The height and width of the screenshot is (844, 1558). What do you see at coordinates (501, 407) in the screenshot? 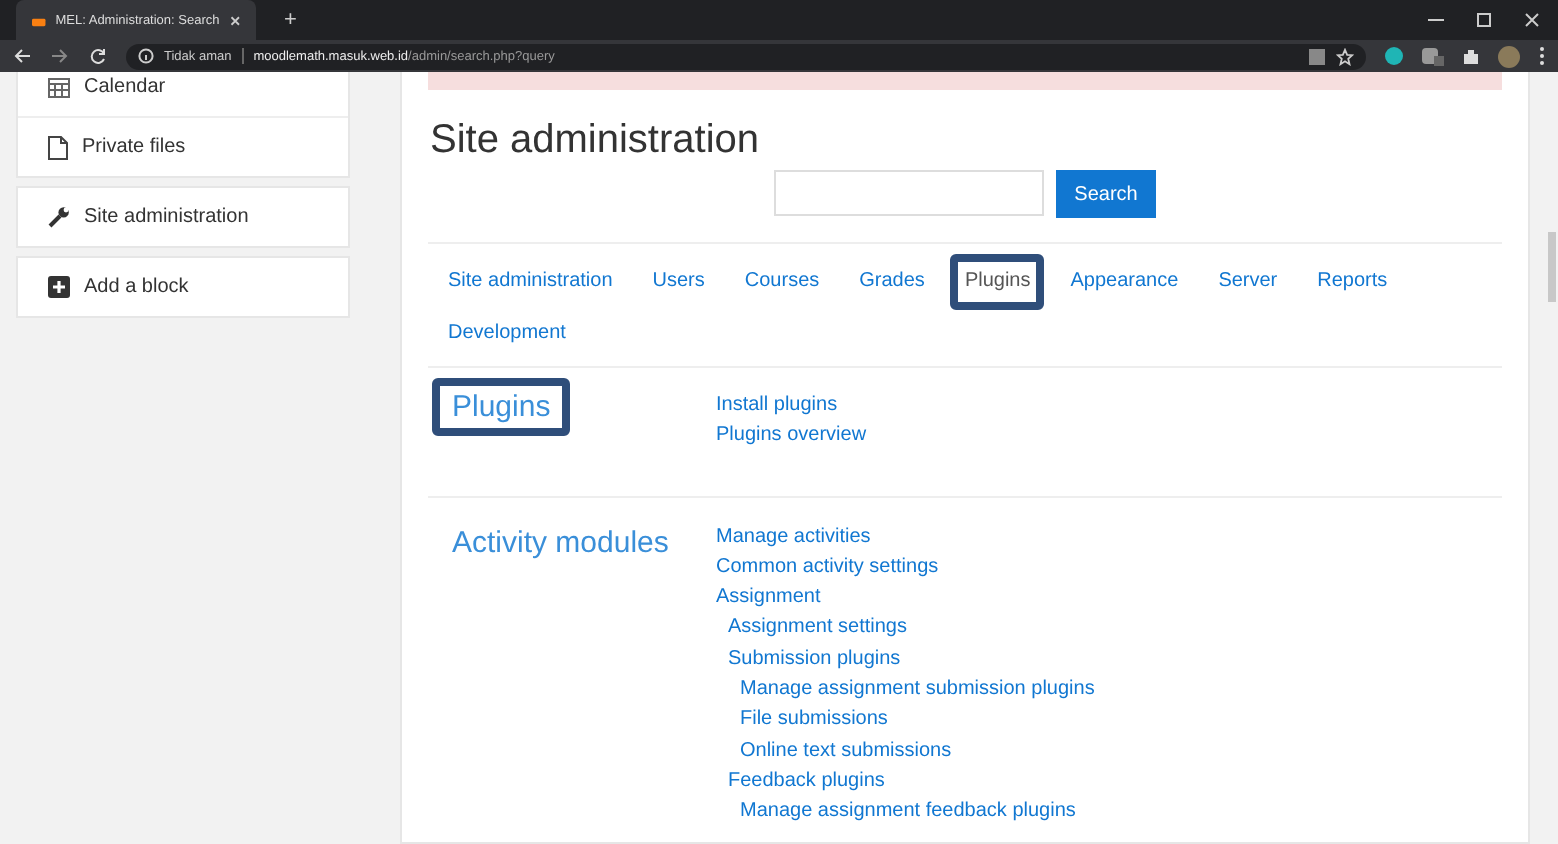
I see `section-heading: Plugins` at bounding box center [501, 407].